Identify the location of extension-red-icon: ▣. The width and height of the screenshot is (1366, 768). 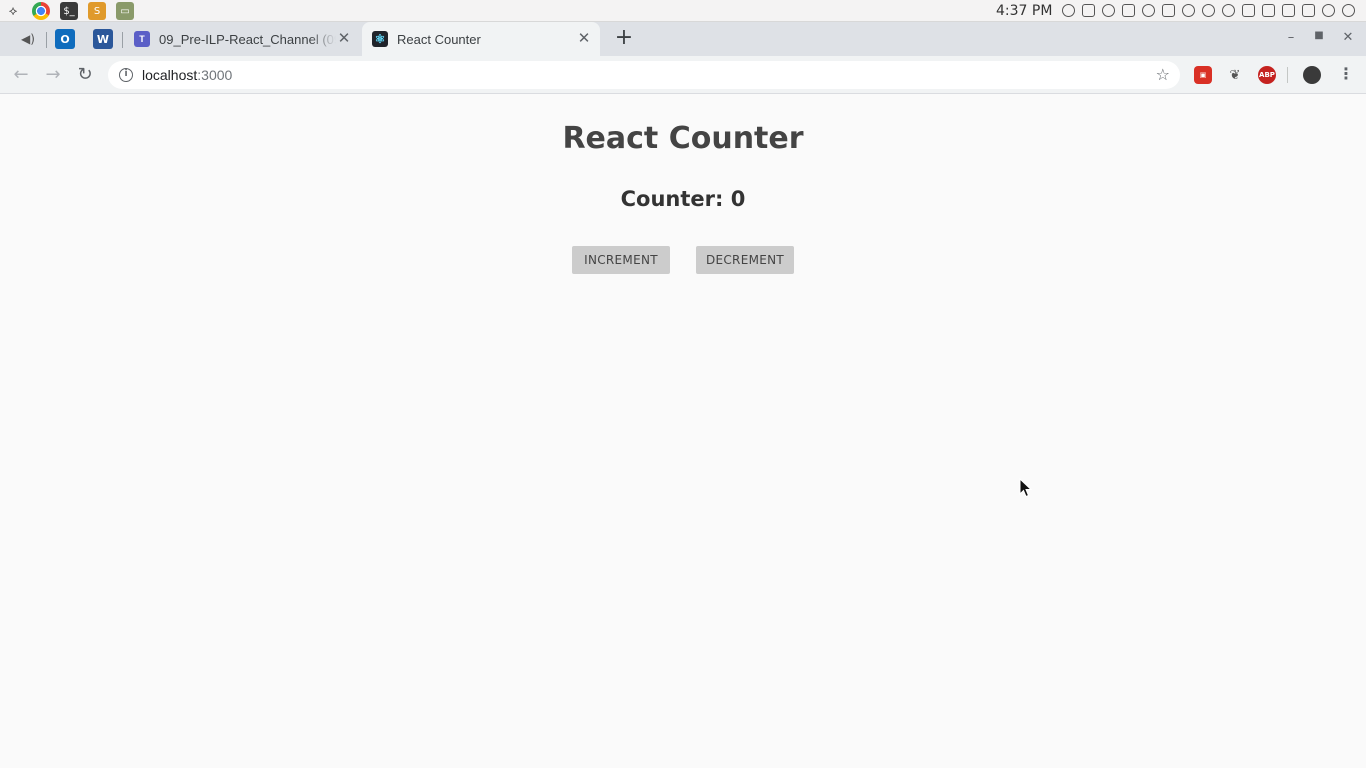
(1203, 75).